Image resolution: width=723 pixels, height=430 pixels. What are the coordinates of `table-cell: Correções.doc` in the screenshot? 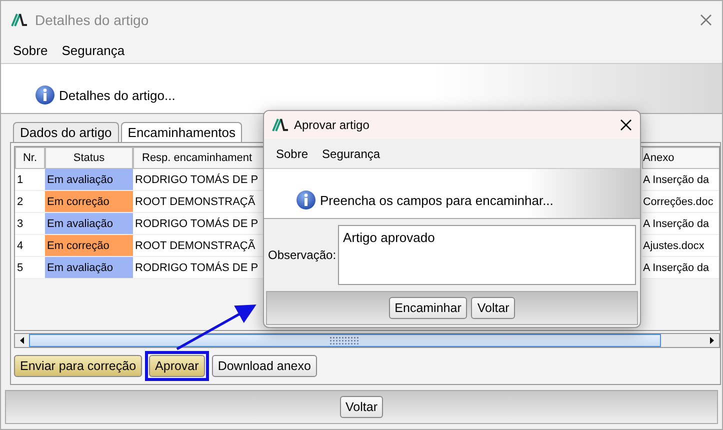 It's located at (680, 202).